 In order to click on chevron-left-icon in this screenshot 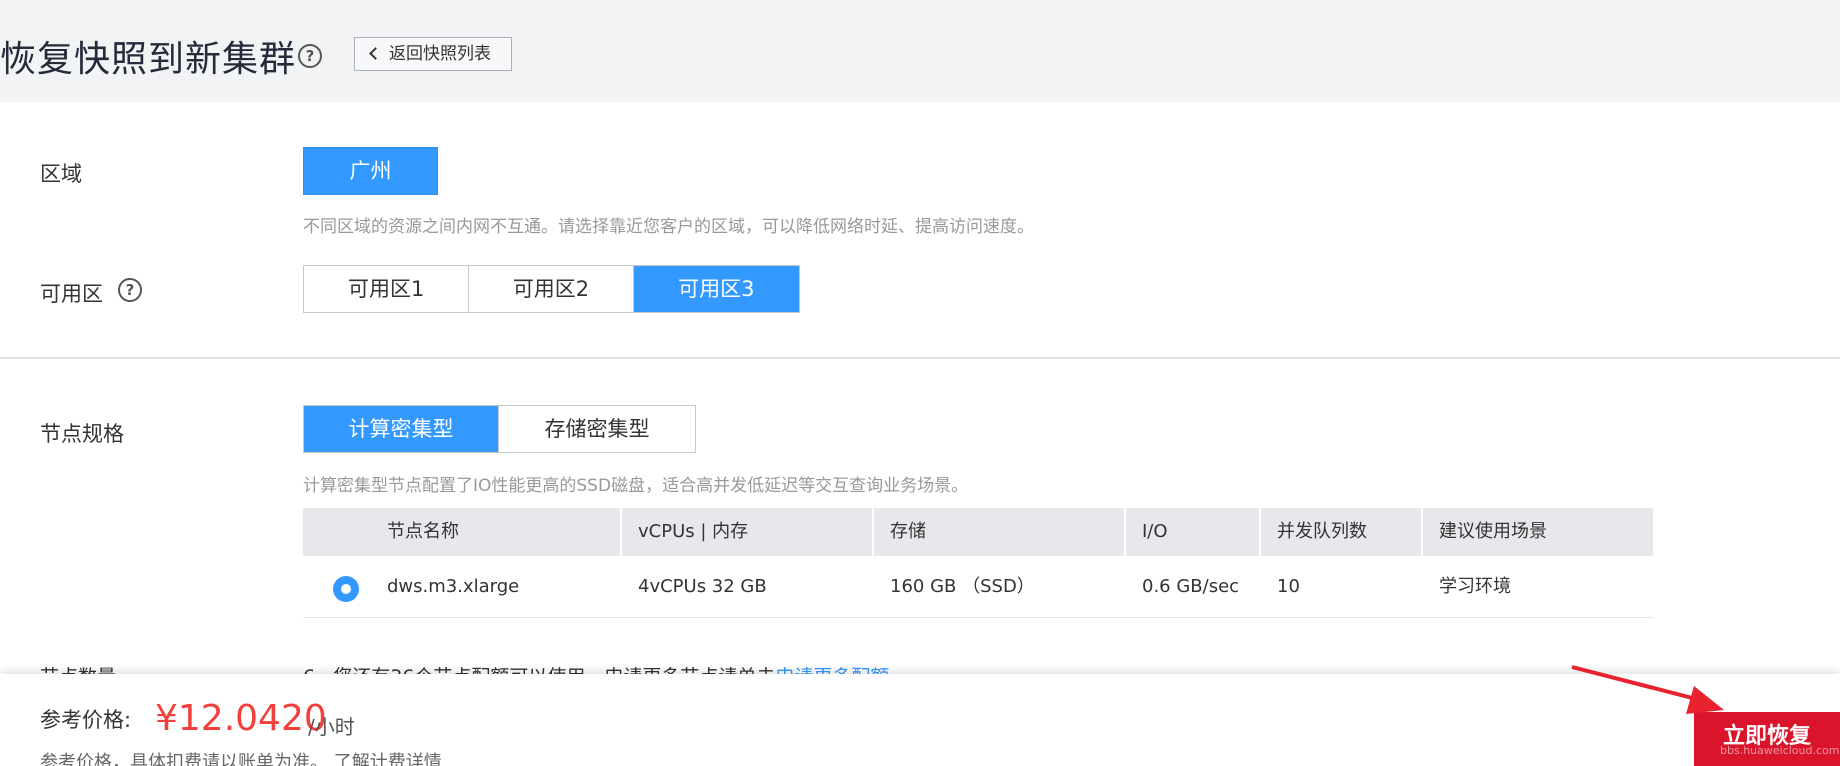, I will do `click(375, 53)`.